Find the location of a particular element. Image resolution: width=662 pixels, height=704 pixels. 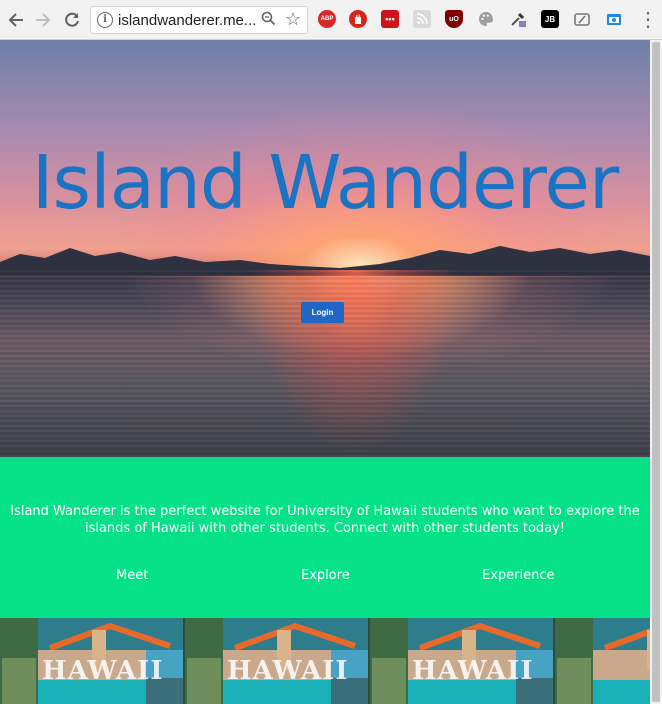

adblock-label: ABP is located at coordinates (327, 19).